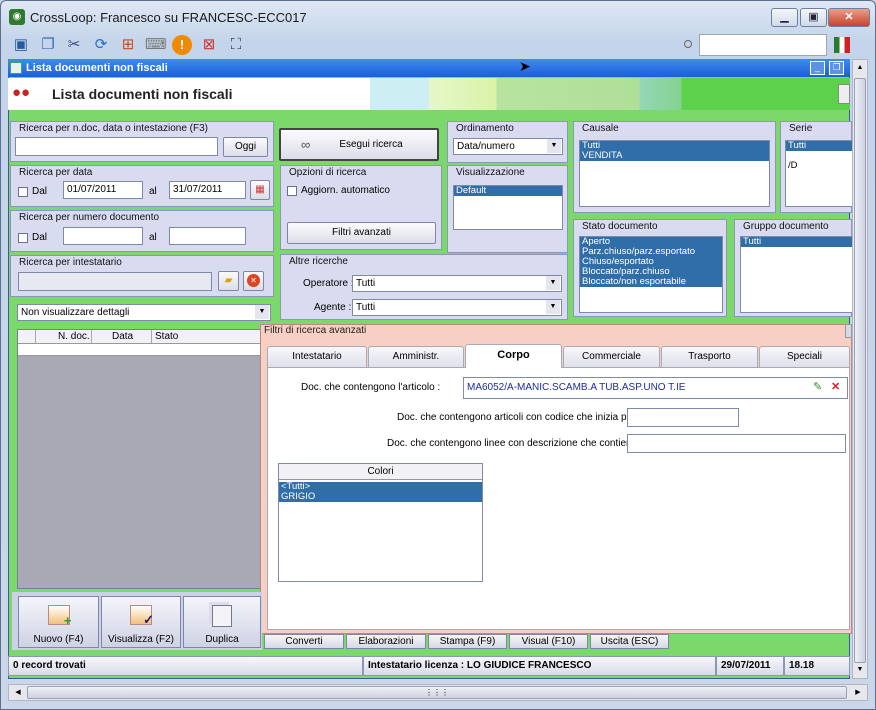 The height and width of the screenshot is (710, 876). Describe the element at coordinates (674, 156) in the screenshot. I see `list-item: VENDITA` at that location.